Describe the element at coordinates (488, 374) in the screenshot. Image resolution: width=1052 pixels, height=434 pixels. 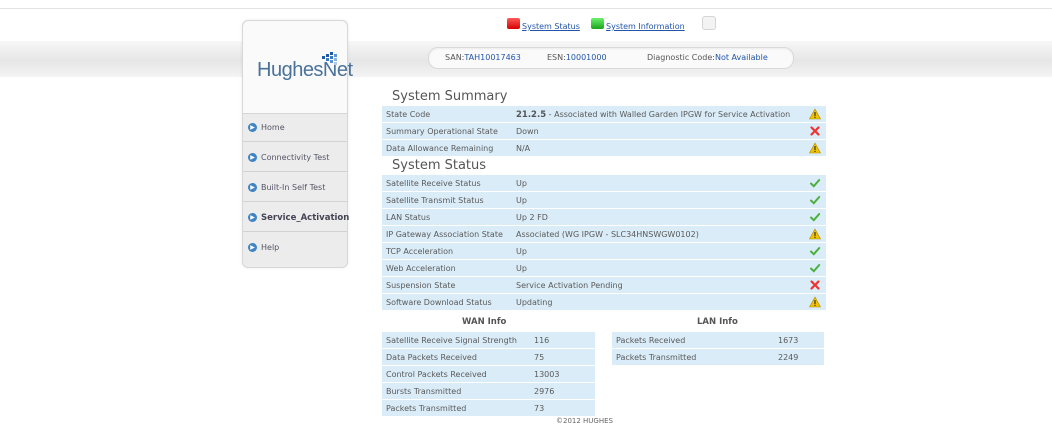
I see `wan-row: Control Packets Received 13003` at that location.